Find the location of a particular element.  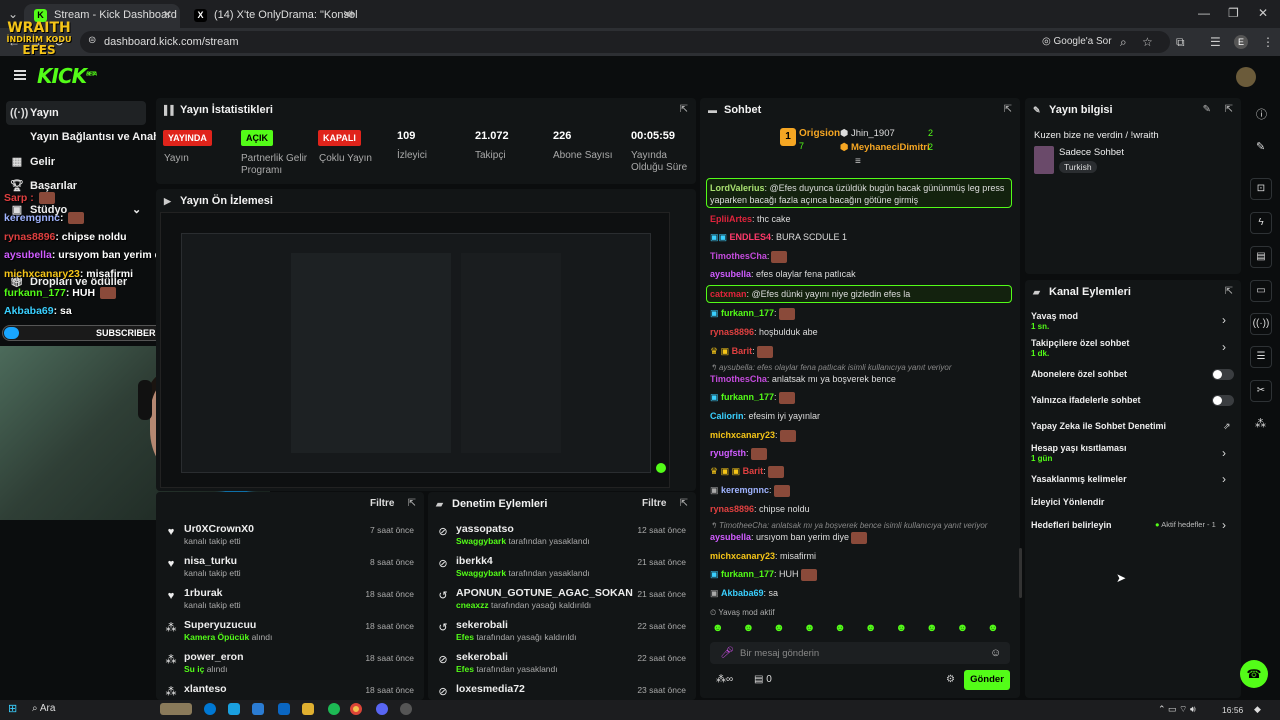

emote-quick-bar: ☻☻☻☻☻☻☻☻☻☻ is located at coordinates (861, 629).